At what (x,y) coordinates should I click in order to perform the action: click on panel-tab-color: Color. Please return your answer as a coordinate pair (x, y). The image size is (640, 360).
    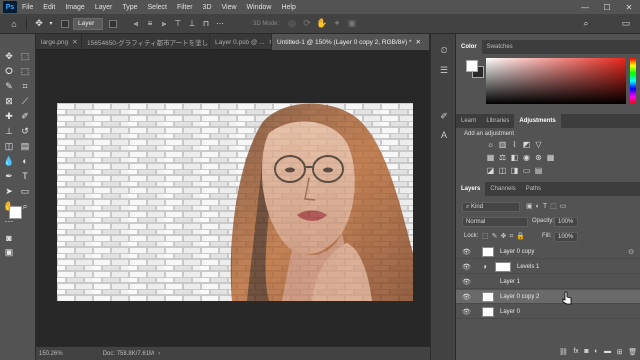
    Looking at the image, I should click on (469, 47).